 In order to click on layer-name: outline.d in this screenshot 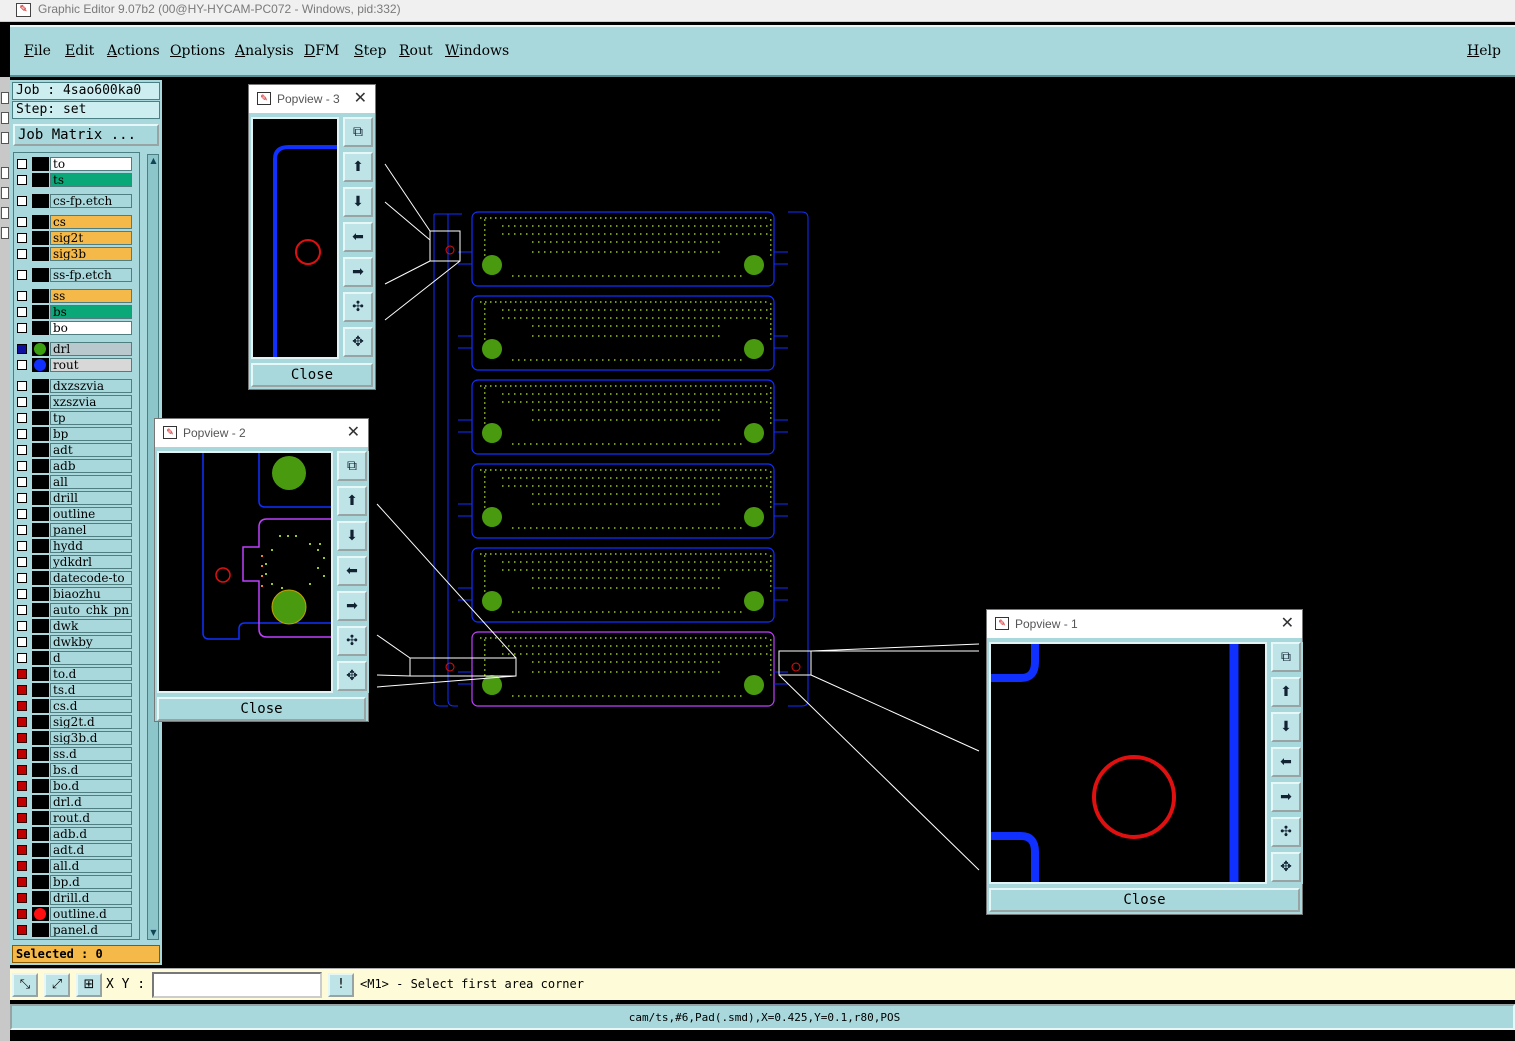, I will do `click(91, 914)`.